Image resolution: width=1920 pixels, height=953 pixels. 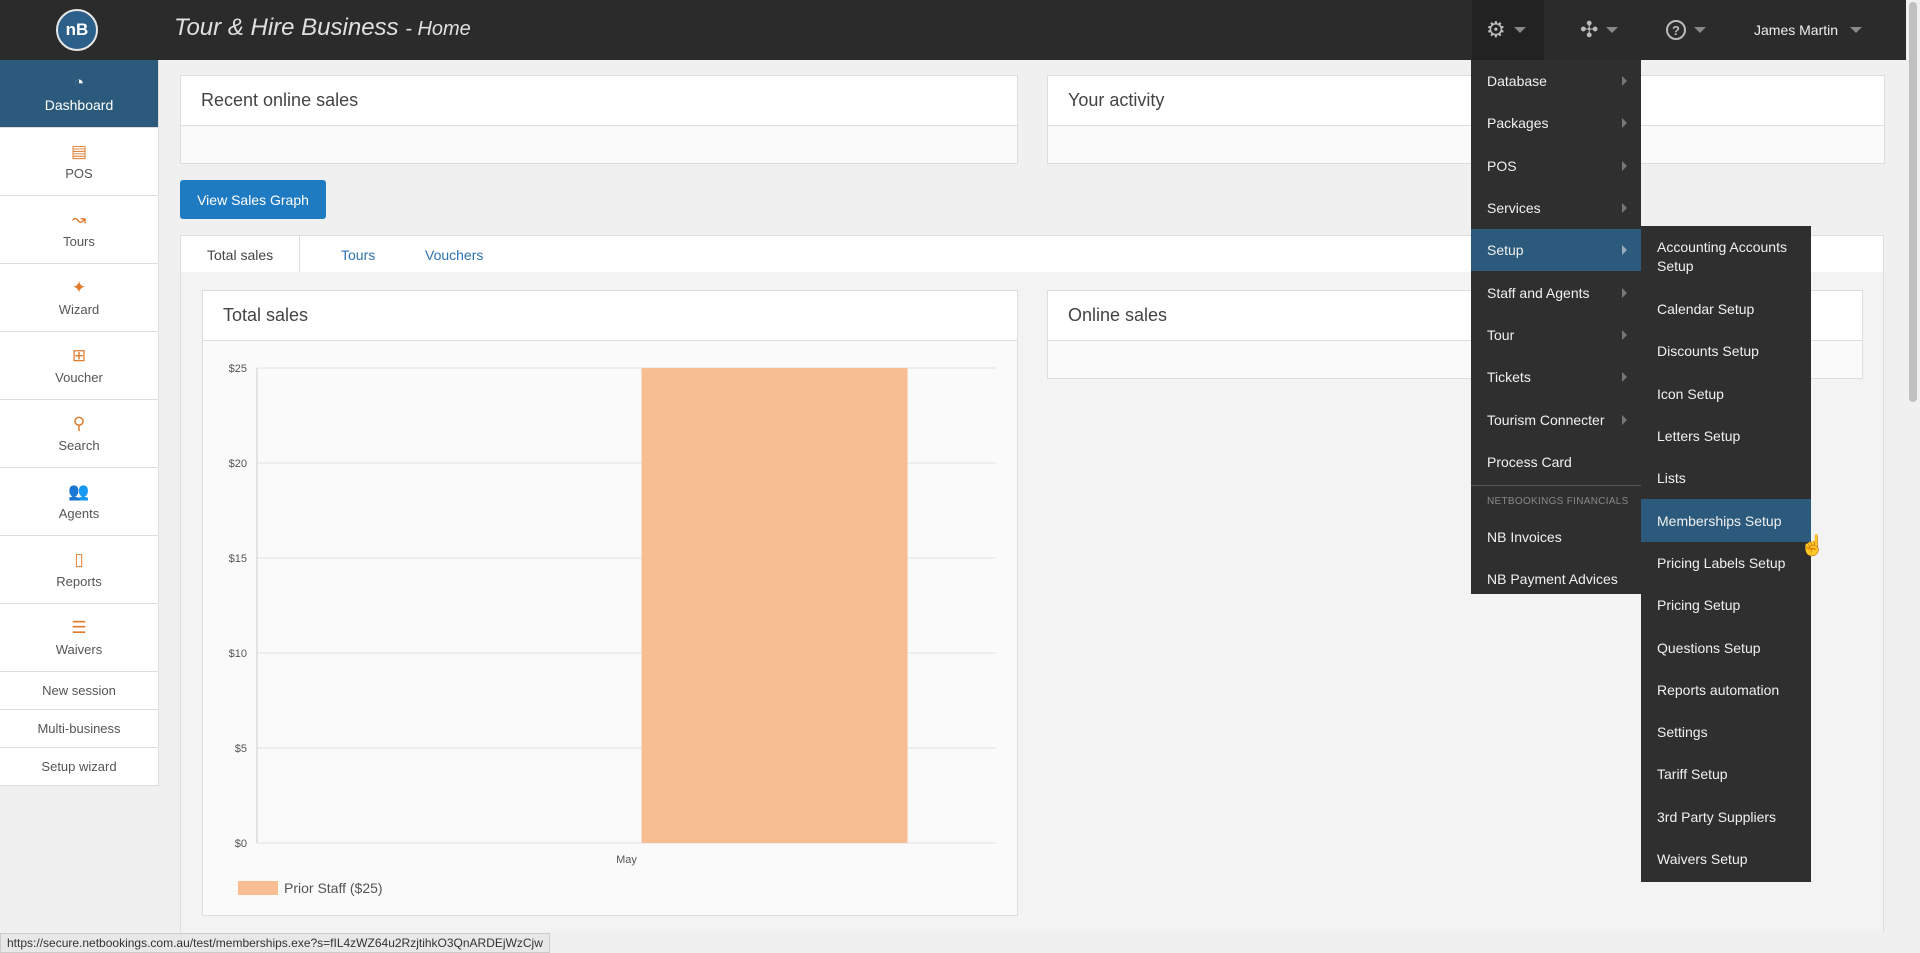 What do you see at coordinates (253, 199) in the screenshot?
I see `view-sales-graph-button: View Sales Graph` at bounding box center [253, 199].